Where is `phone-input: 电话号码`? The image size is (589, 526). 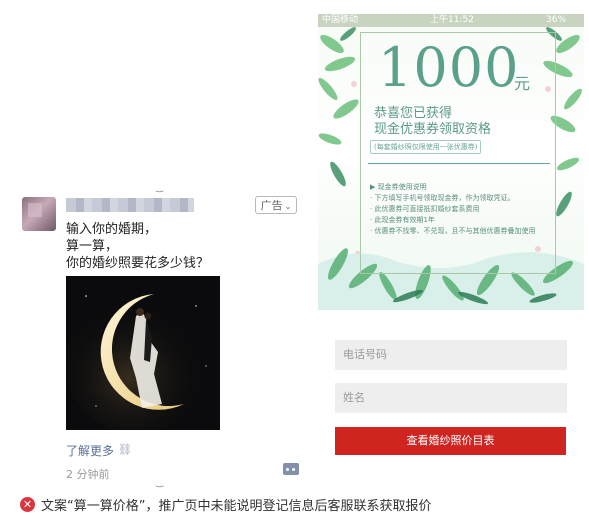 phone-input: 电话号码 is located at coordinates (451, 355).